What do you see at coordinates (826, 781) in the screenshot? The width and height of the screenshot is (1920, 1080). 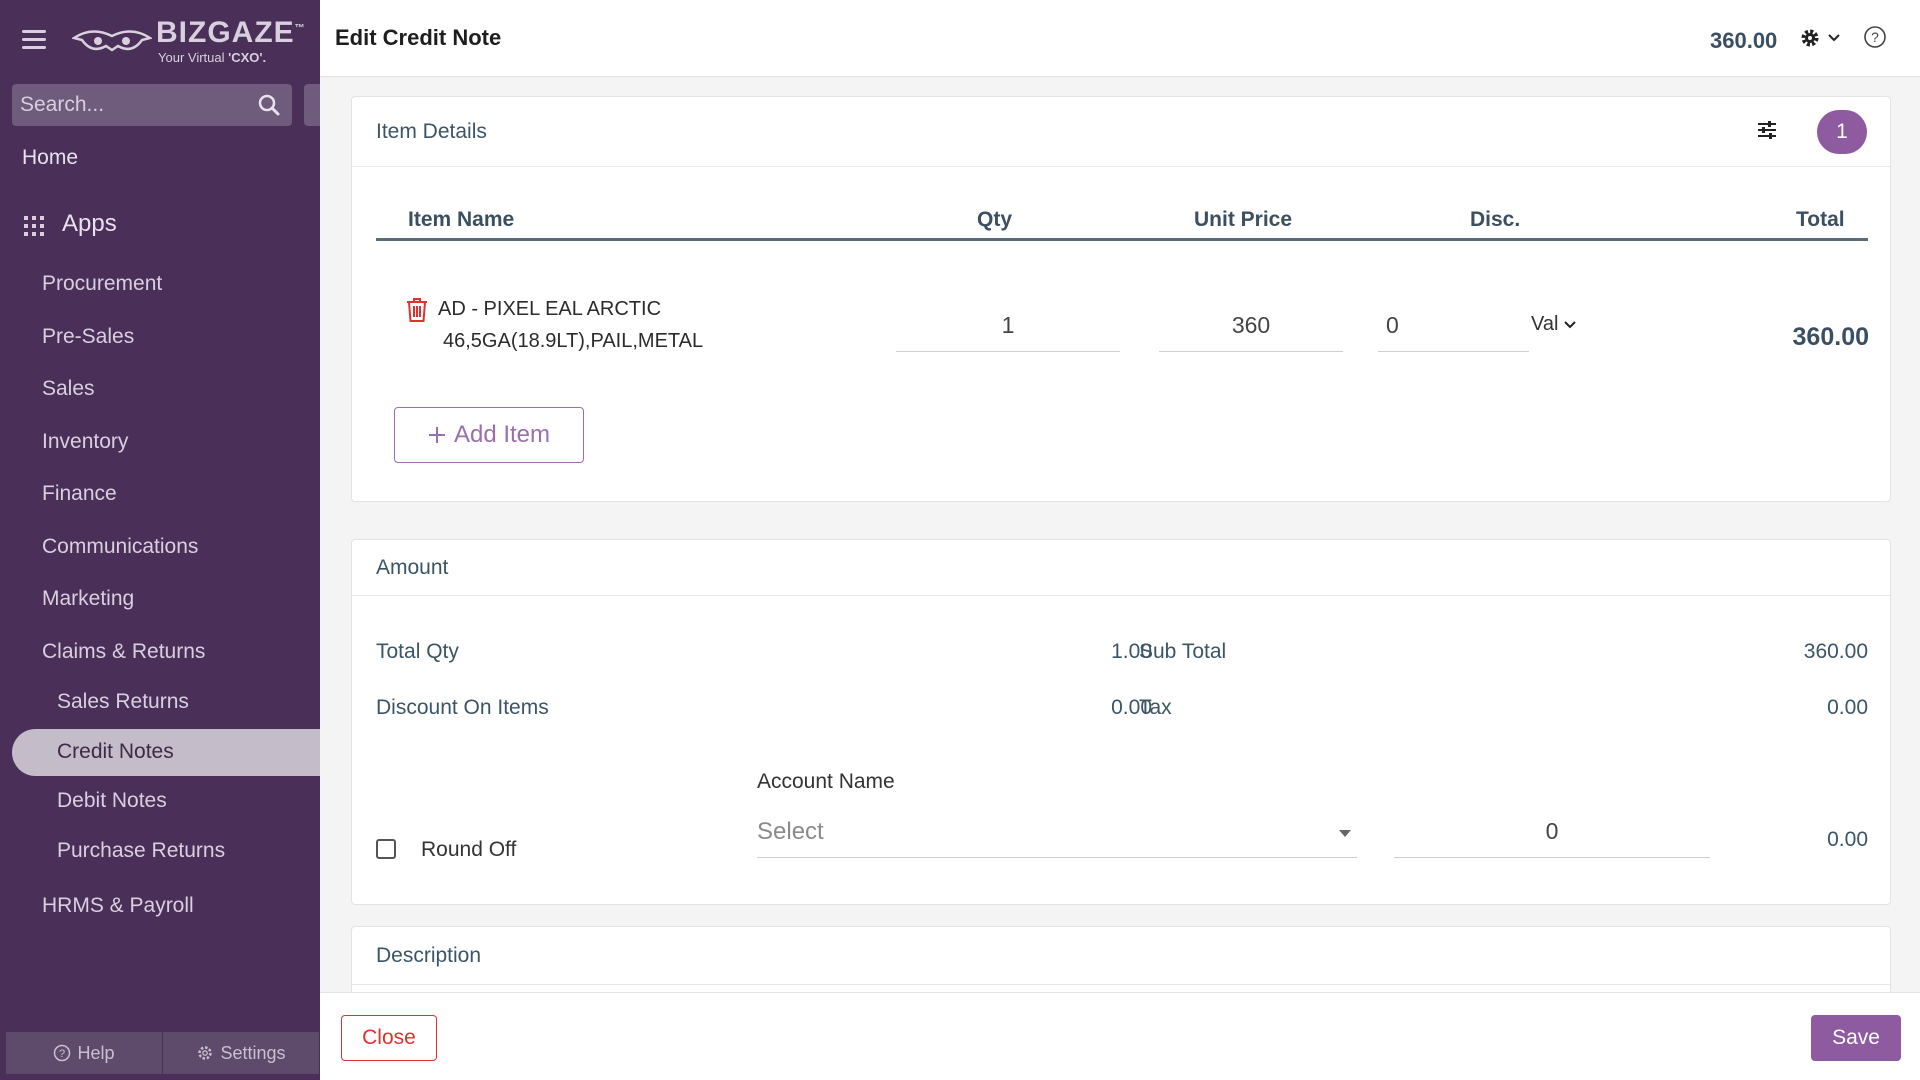 I see `account-name-label: Account Name` at bounding box center [826, 781].